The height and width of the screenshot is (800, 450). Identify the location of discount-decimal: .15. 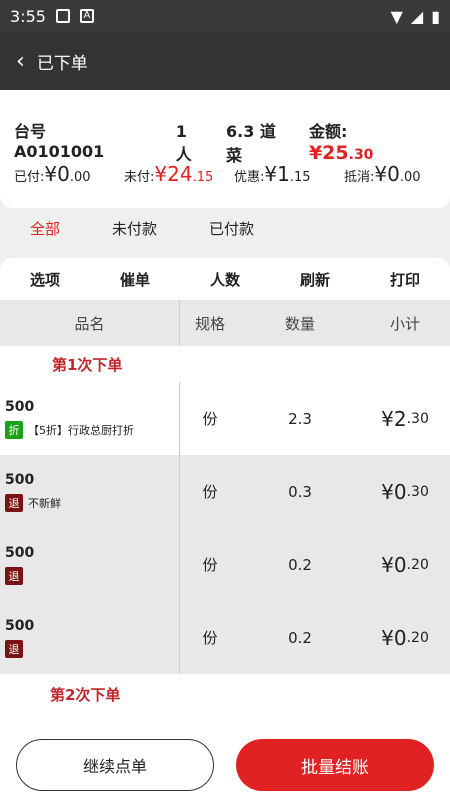
(300, 177).